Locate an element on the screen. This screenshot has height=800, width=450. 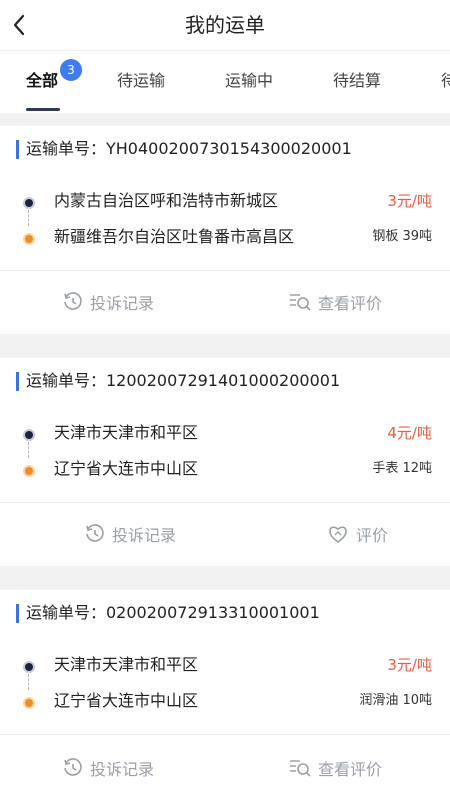
route-destination-row: 新疆维吾尔自治区吐鲁番市高昌区 钢板 39吨 is located at coordinates (225, 242).